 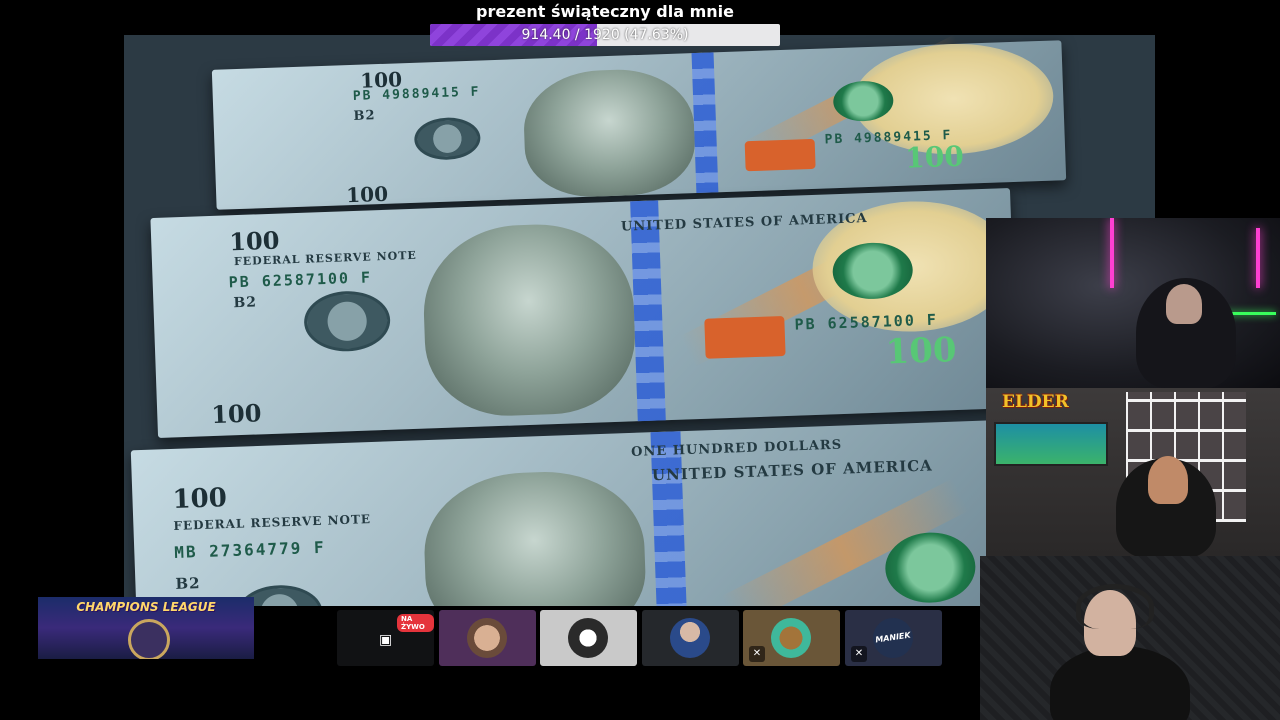 I want to click on participant-avatar-name: MANIEK, so click(x=893, y=638).